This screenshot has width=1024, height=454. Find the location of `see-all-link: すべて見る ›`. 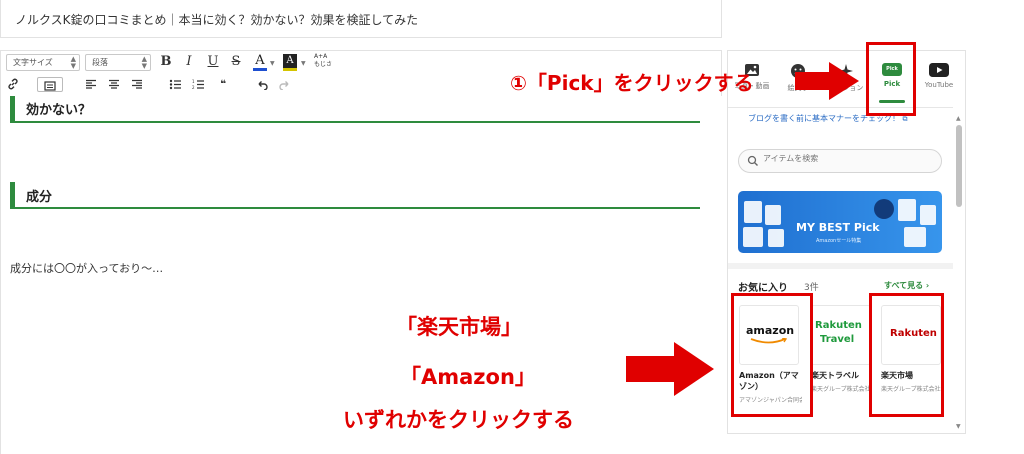

see-all-link: すべて見る › is located at coordinates (906, 285).